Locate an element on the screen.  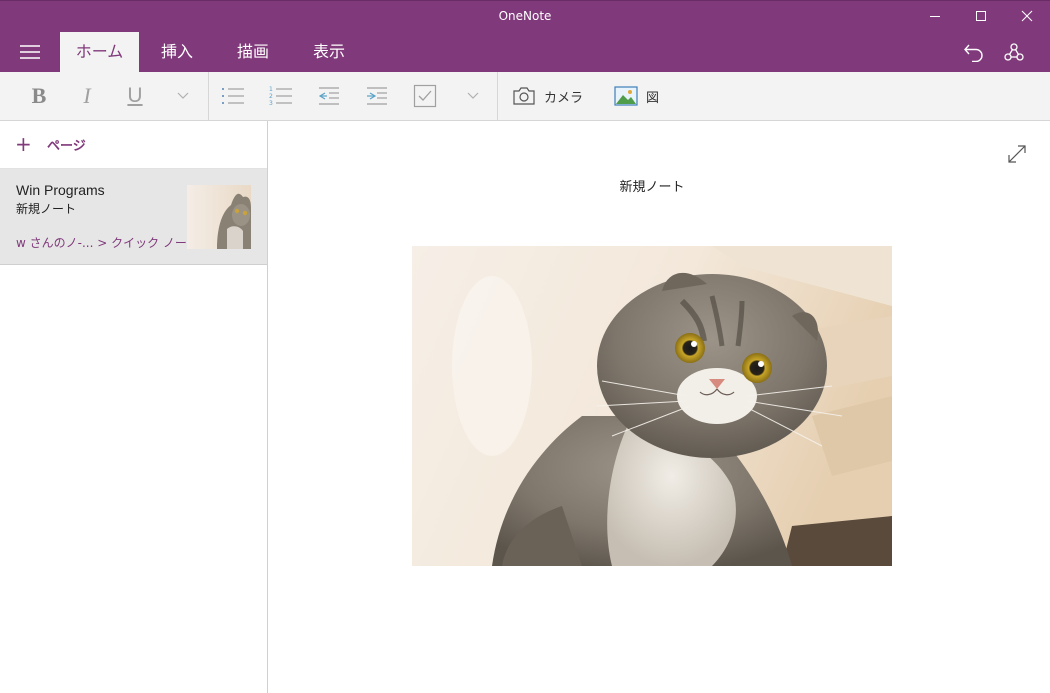
paragraph-format-dropdown is located at coordinates (473, 96).